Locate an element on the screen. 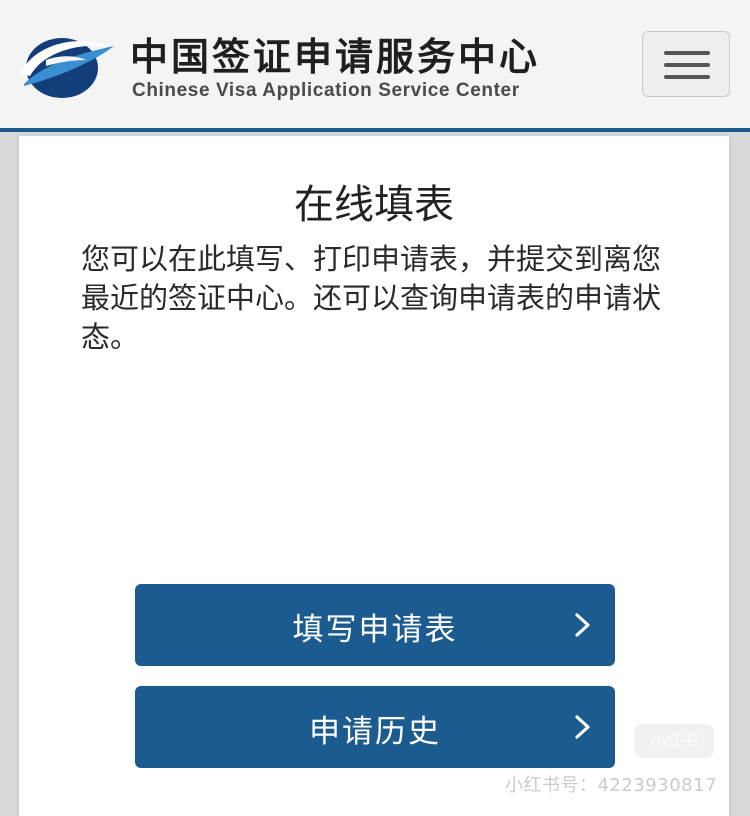  application-history-label: 申请历史 is located at coordinates (375, 732).